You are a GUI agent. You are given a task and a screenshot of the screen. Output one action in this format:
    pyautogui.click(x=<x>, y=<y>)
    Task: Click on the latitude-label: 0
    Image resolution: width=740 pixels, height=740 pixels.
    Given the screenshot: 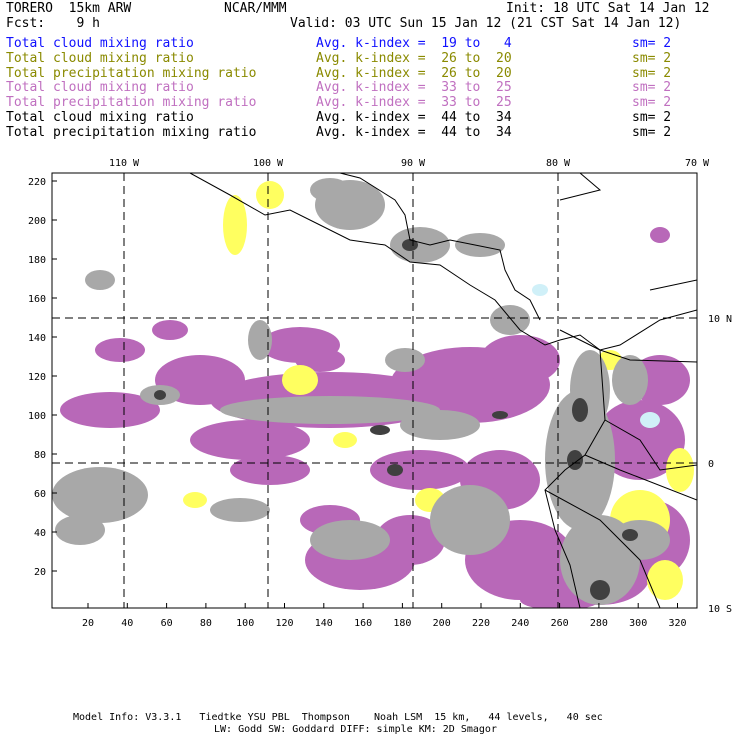 What is the action you would take?
    pyautogui.click(x=711, y=464)
    